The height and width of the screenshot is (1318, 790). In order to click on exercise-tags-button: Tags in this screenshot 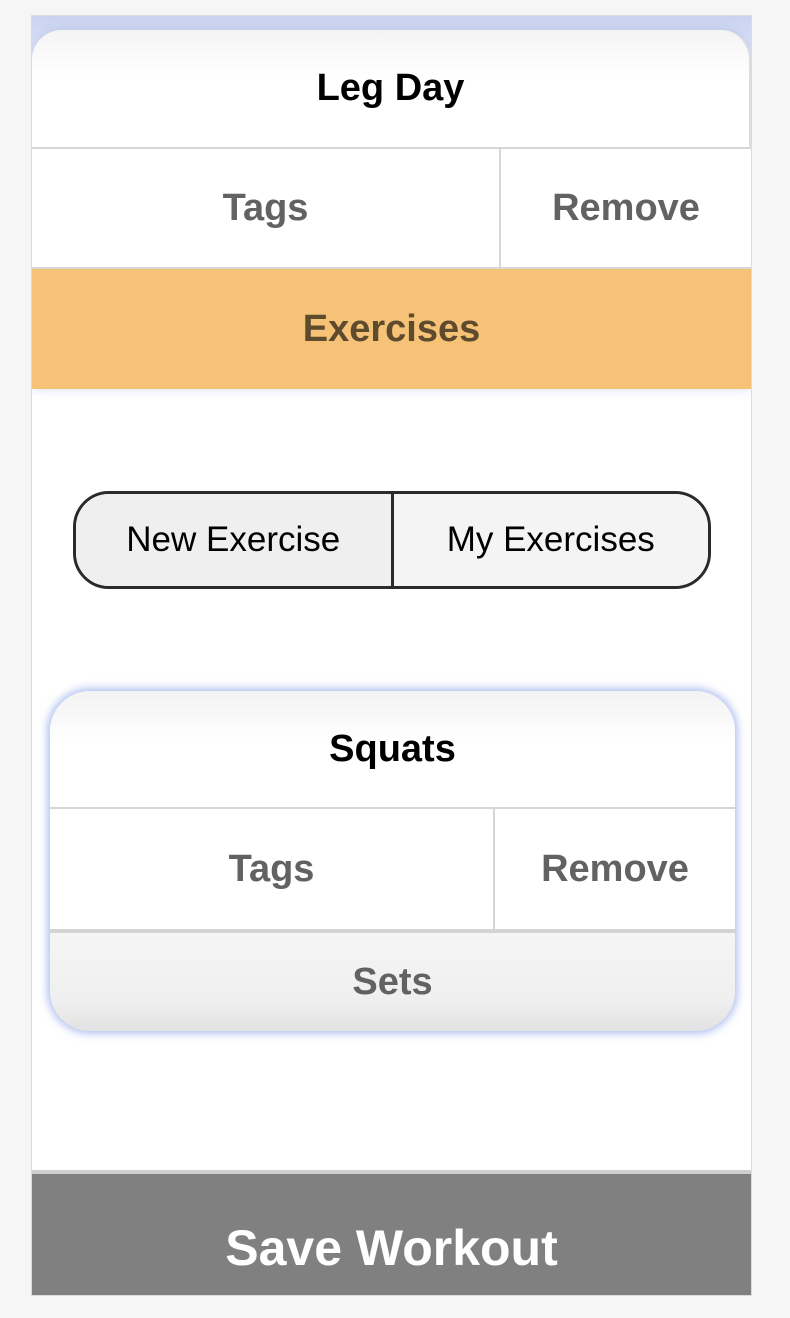, I will do `click(272, 869)`.